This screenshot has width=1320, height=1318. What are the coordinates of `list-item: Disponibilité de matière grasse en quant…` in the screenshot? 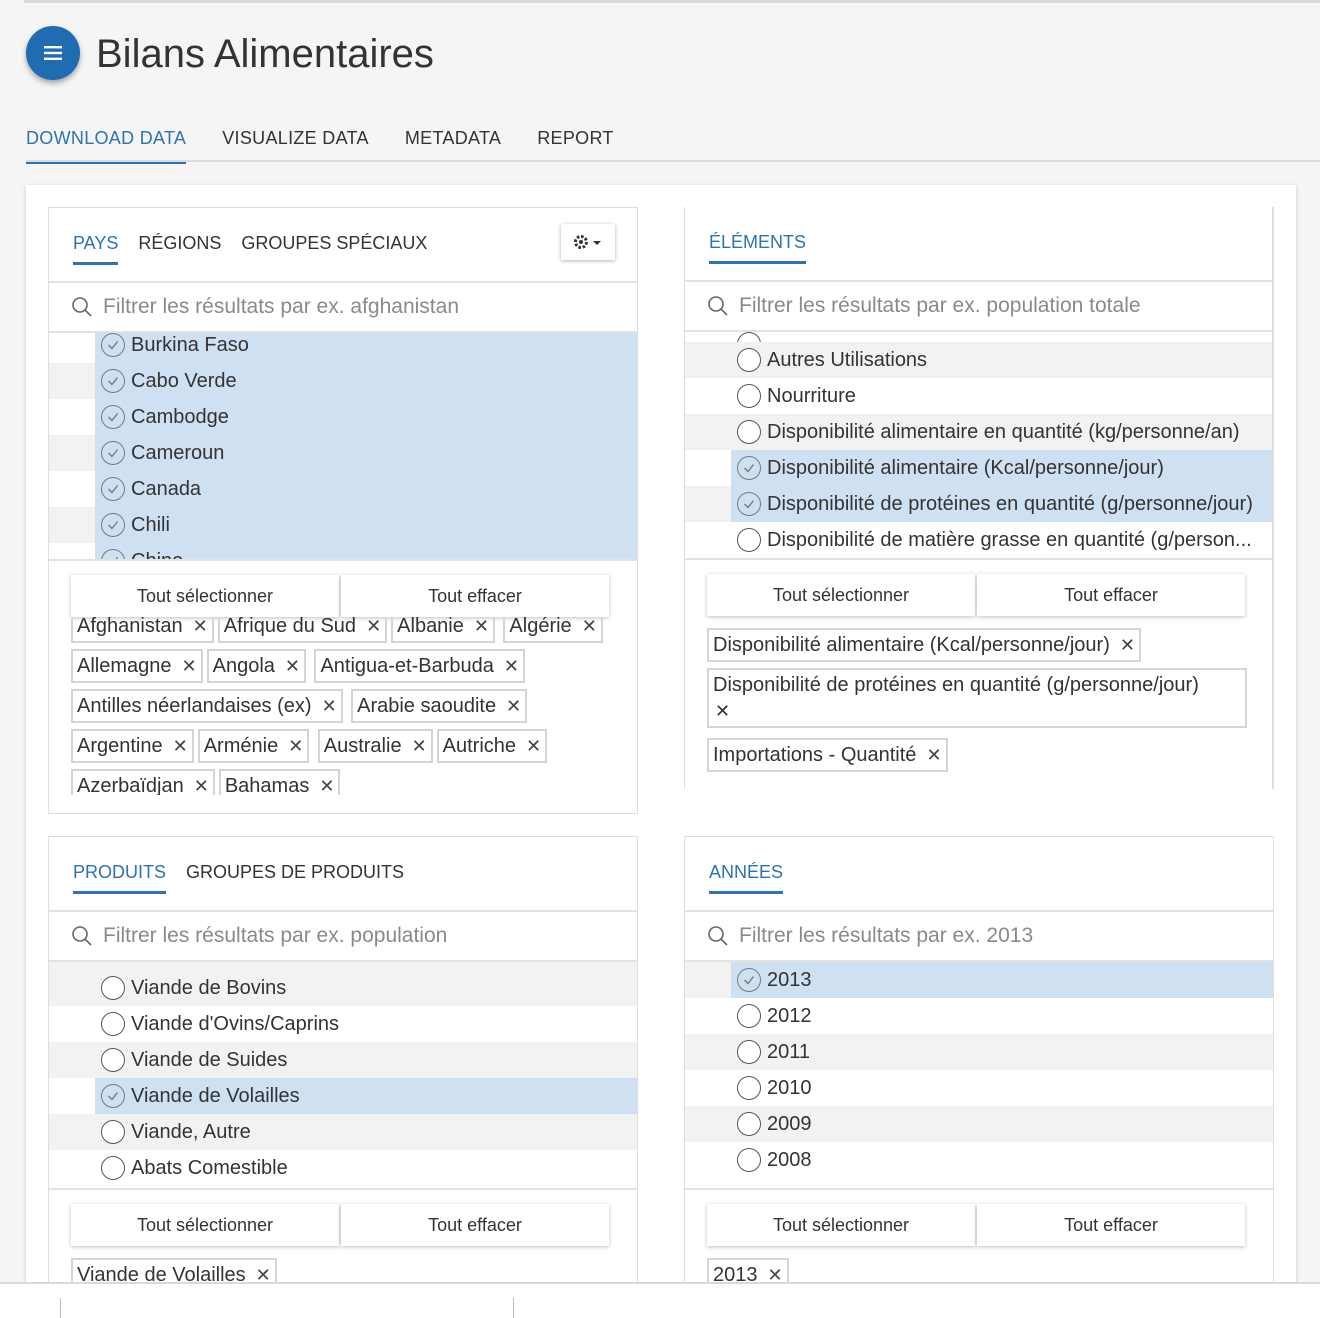 It's located at (978, 540).